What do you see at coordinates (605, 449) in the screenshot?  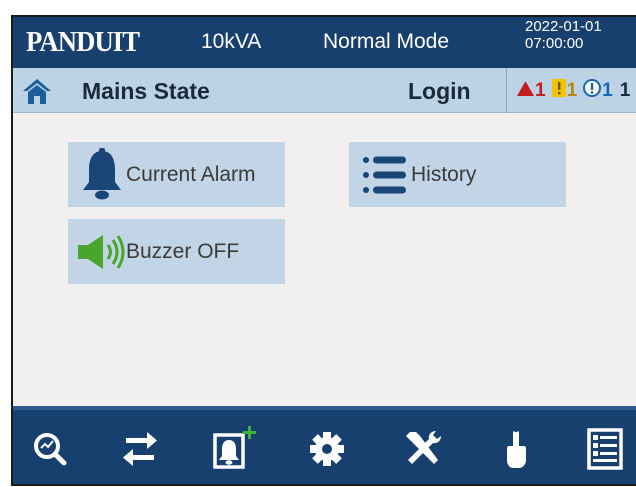 I see `log-document-icon` at bounding box center [605, 449].